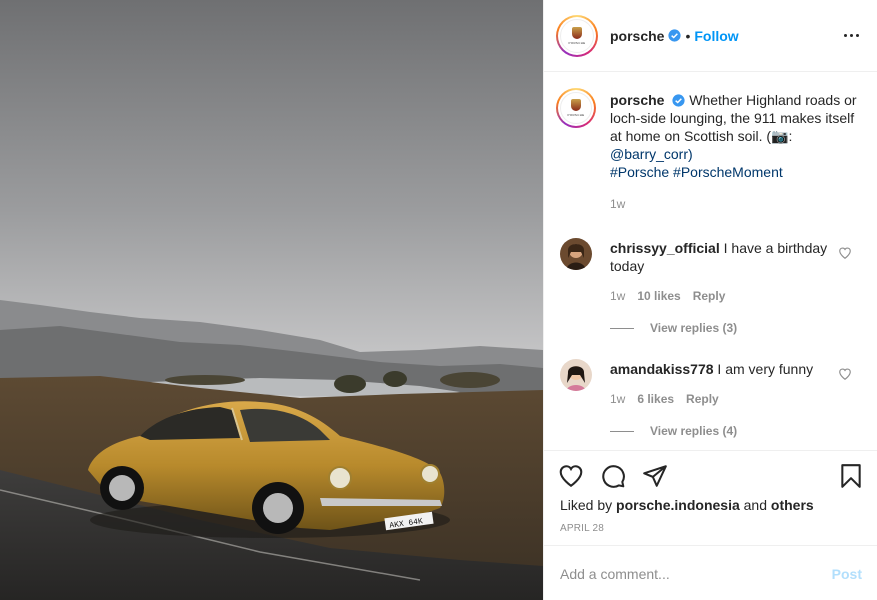  I want to click on comment-body: amandakiss778 I am very funny, so click(721, 369).